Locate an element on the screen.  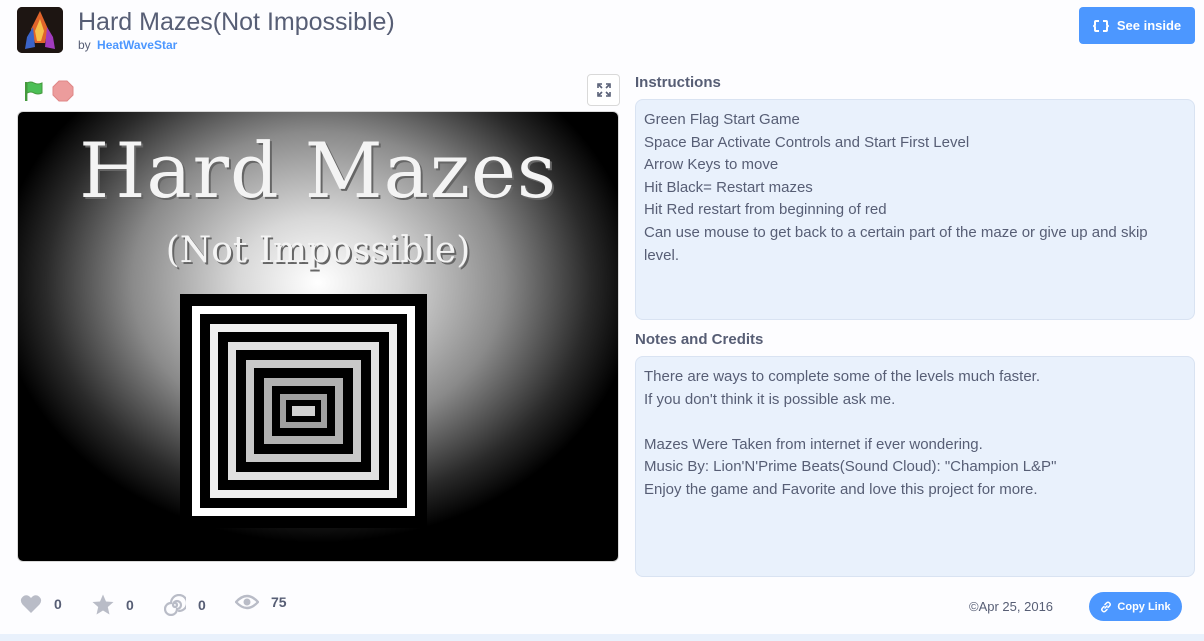
copy-link-icon is located at coordinates (1106, 606).